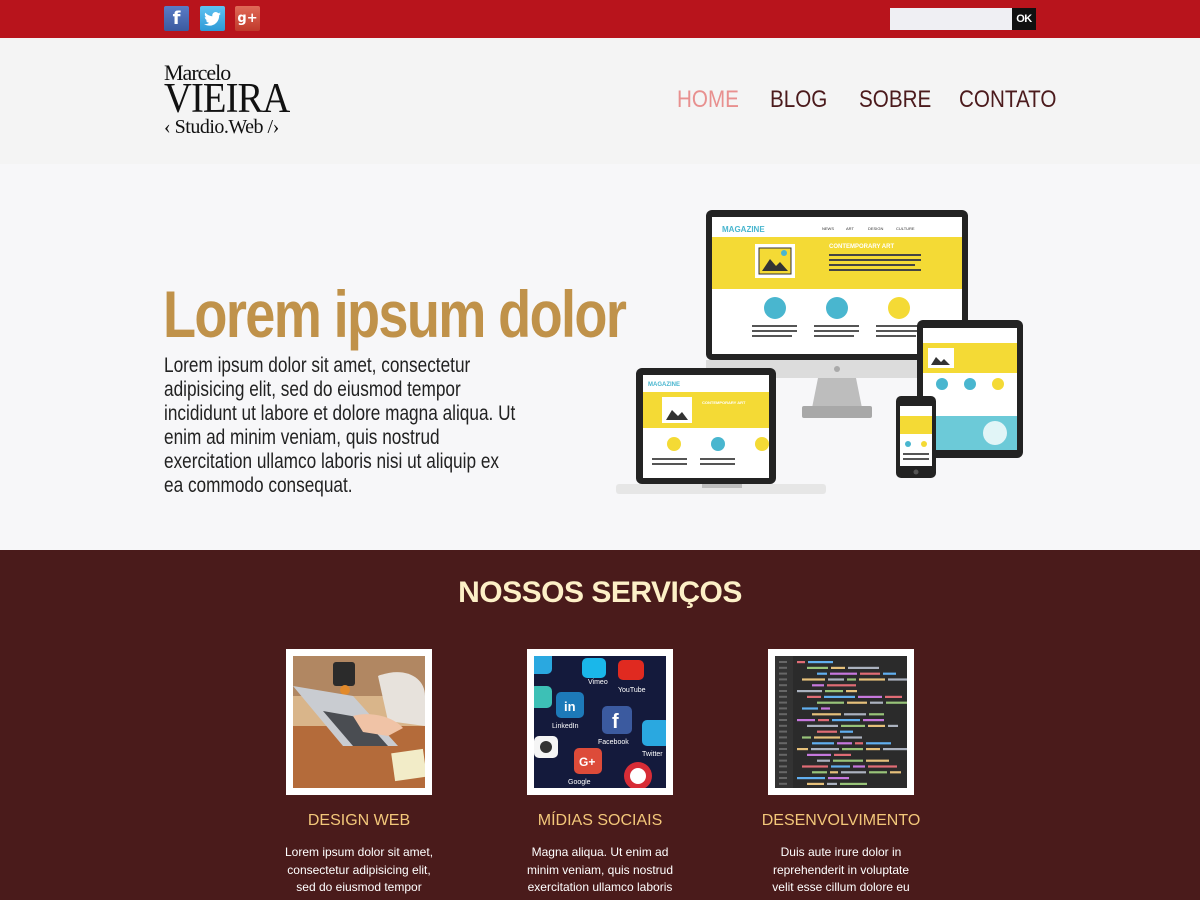  What do you see at coordinates (798, 100) in the screenshot?
I see `nav-blog: BLOG` at bounding box center [798, 100].